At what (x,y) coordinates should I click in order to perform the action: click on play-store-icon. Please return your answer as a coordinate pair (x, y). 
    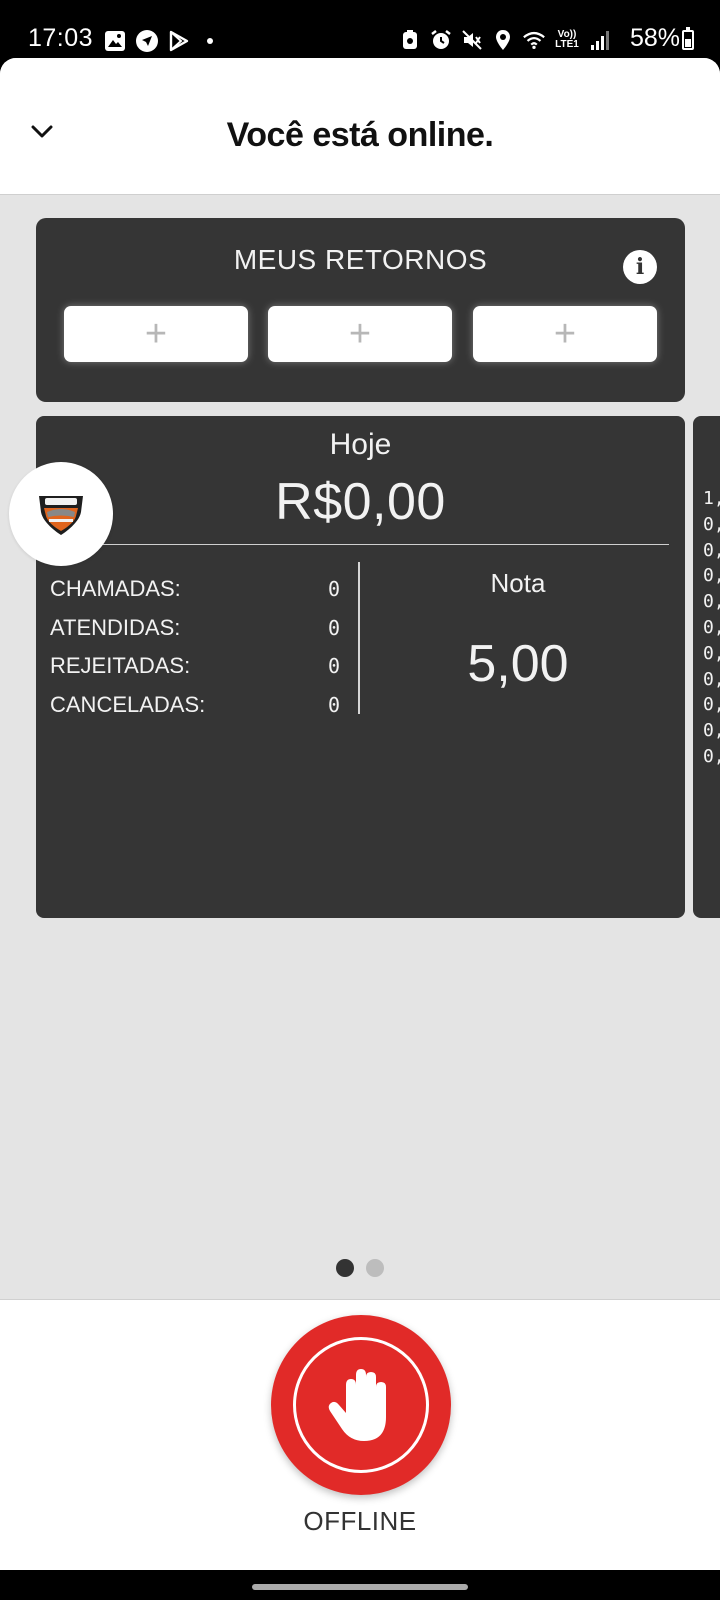
    Looking at the image, I should click on (179, 41).